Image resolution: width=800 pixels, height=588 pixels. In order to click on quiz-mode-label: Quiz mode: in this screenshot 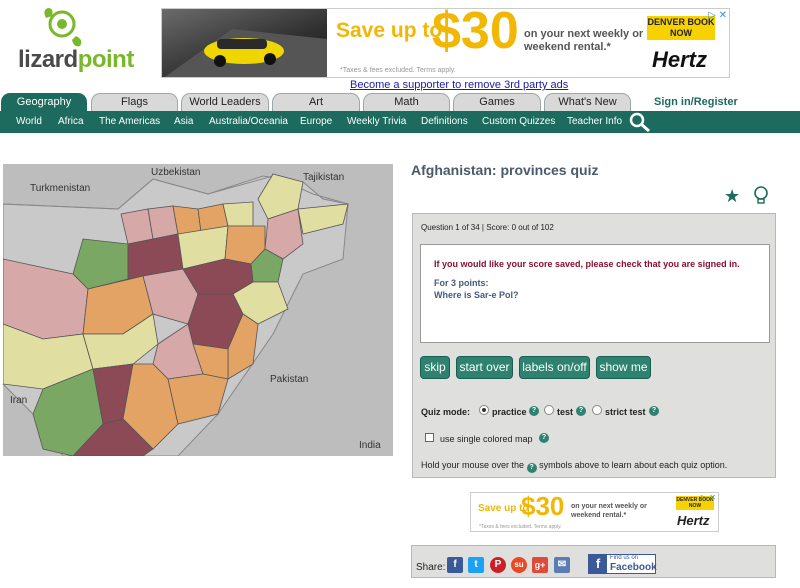, I will do `click(445, 412)`.